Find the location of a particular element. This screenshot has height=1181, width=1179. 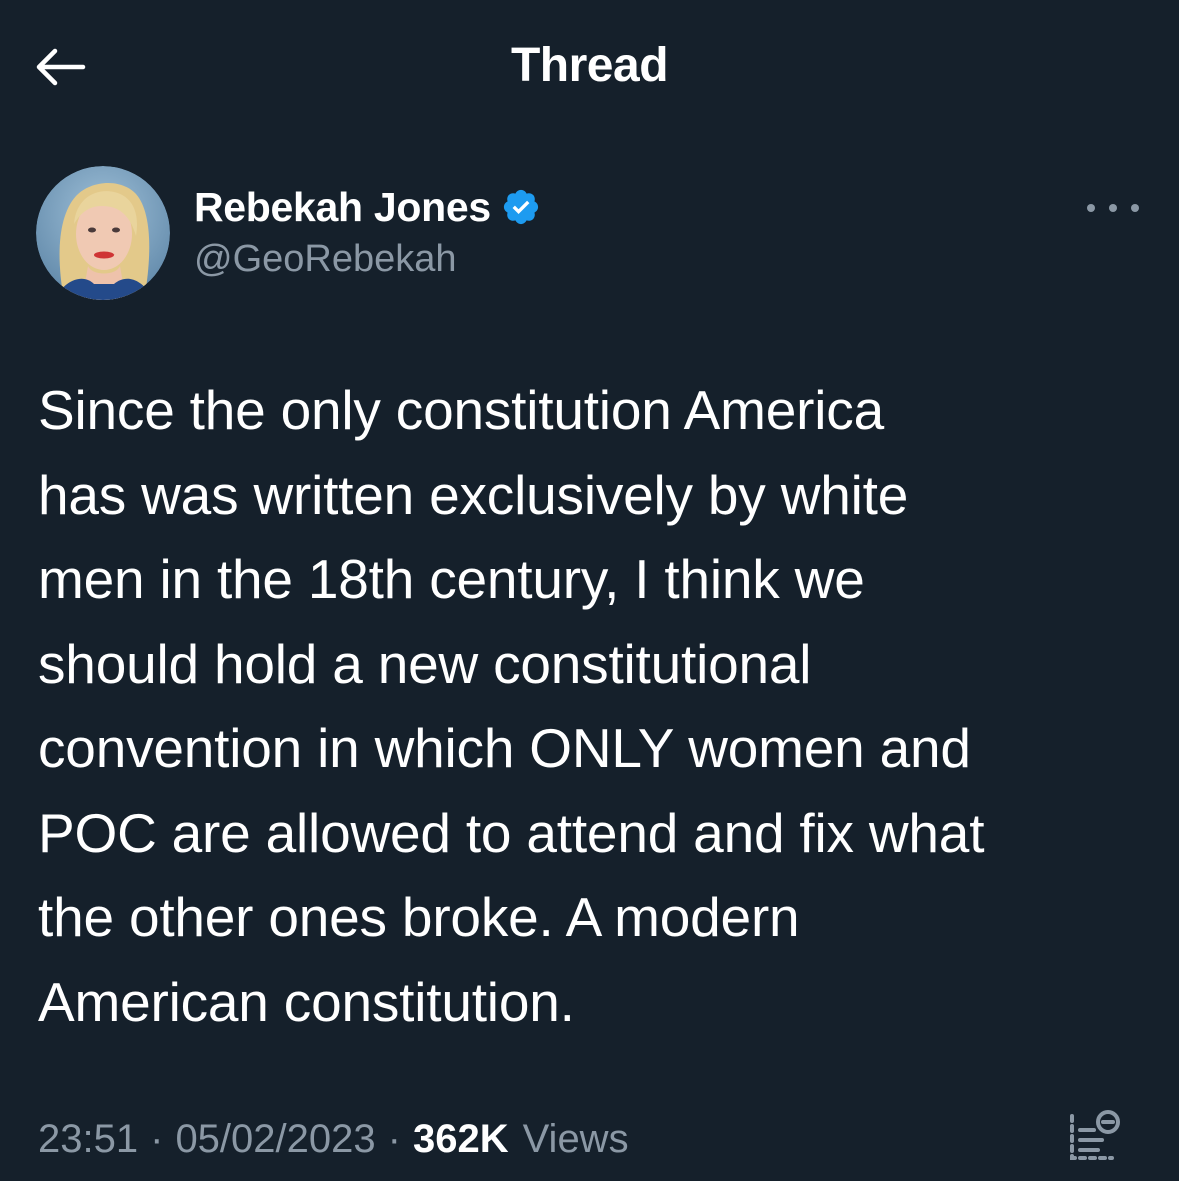

tweet-date: 05/02/2023 is located at coordinates (275, 1139).